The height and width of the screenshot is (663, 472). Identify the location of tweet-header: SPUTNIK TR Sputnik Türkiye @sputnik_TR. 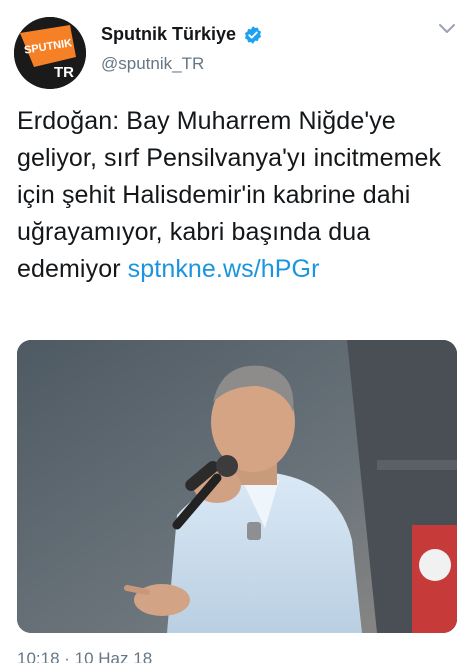
(236, 45).